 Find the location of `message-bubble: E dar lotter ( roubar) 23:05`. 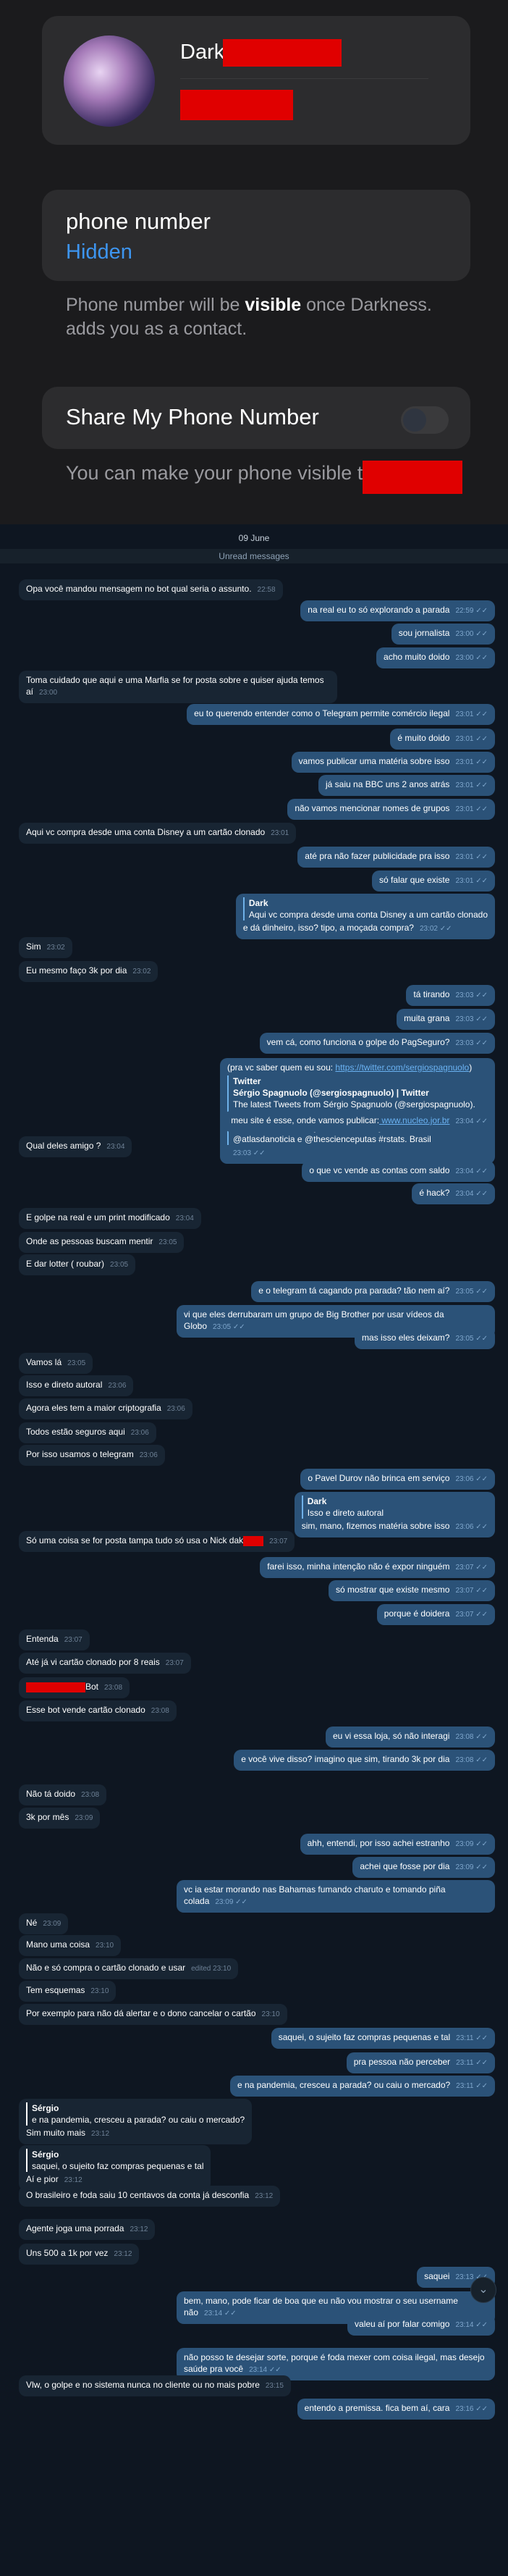

message-bubble: E dar lotter ( roubar) 23:05 is located at coordinates (77, 1264).